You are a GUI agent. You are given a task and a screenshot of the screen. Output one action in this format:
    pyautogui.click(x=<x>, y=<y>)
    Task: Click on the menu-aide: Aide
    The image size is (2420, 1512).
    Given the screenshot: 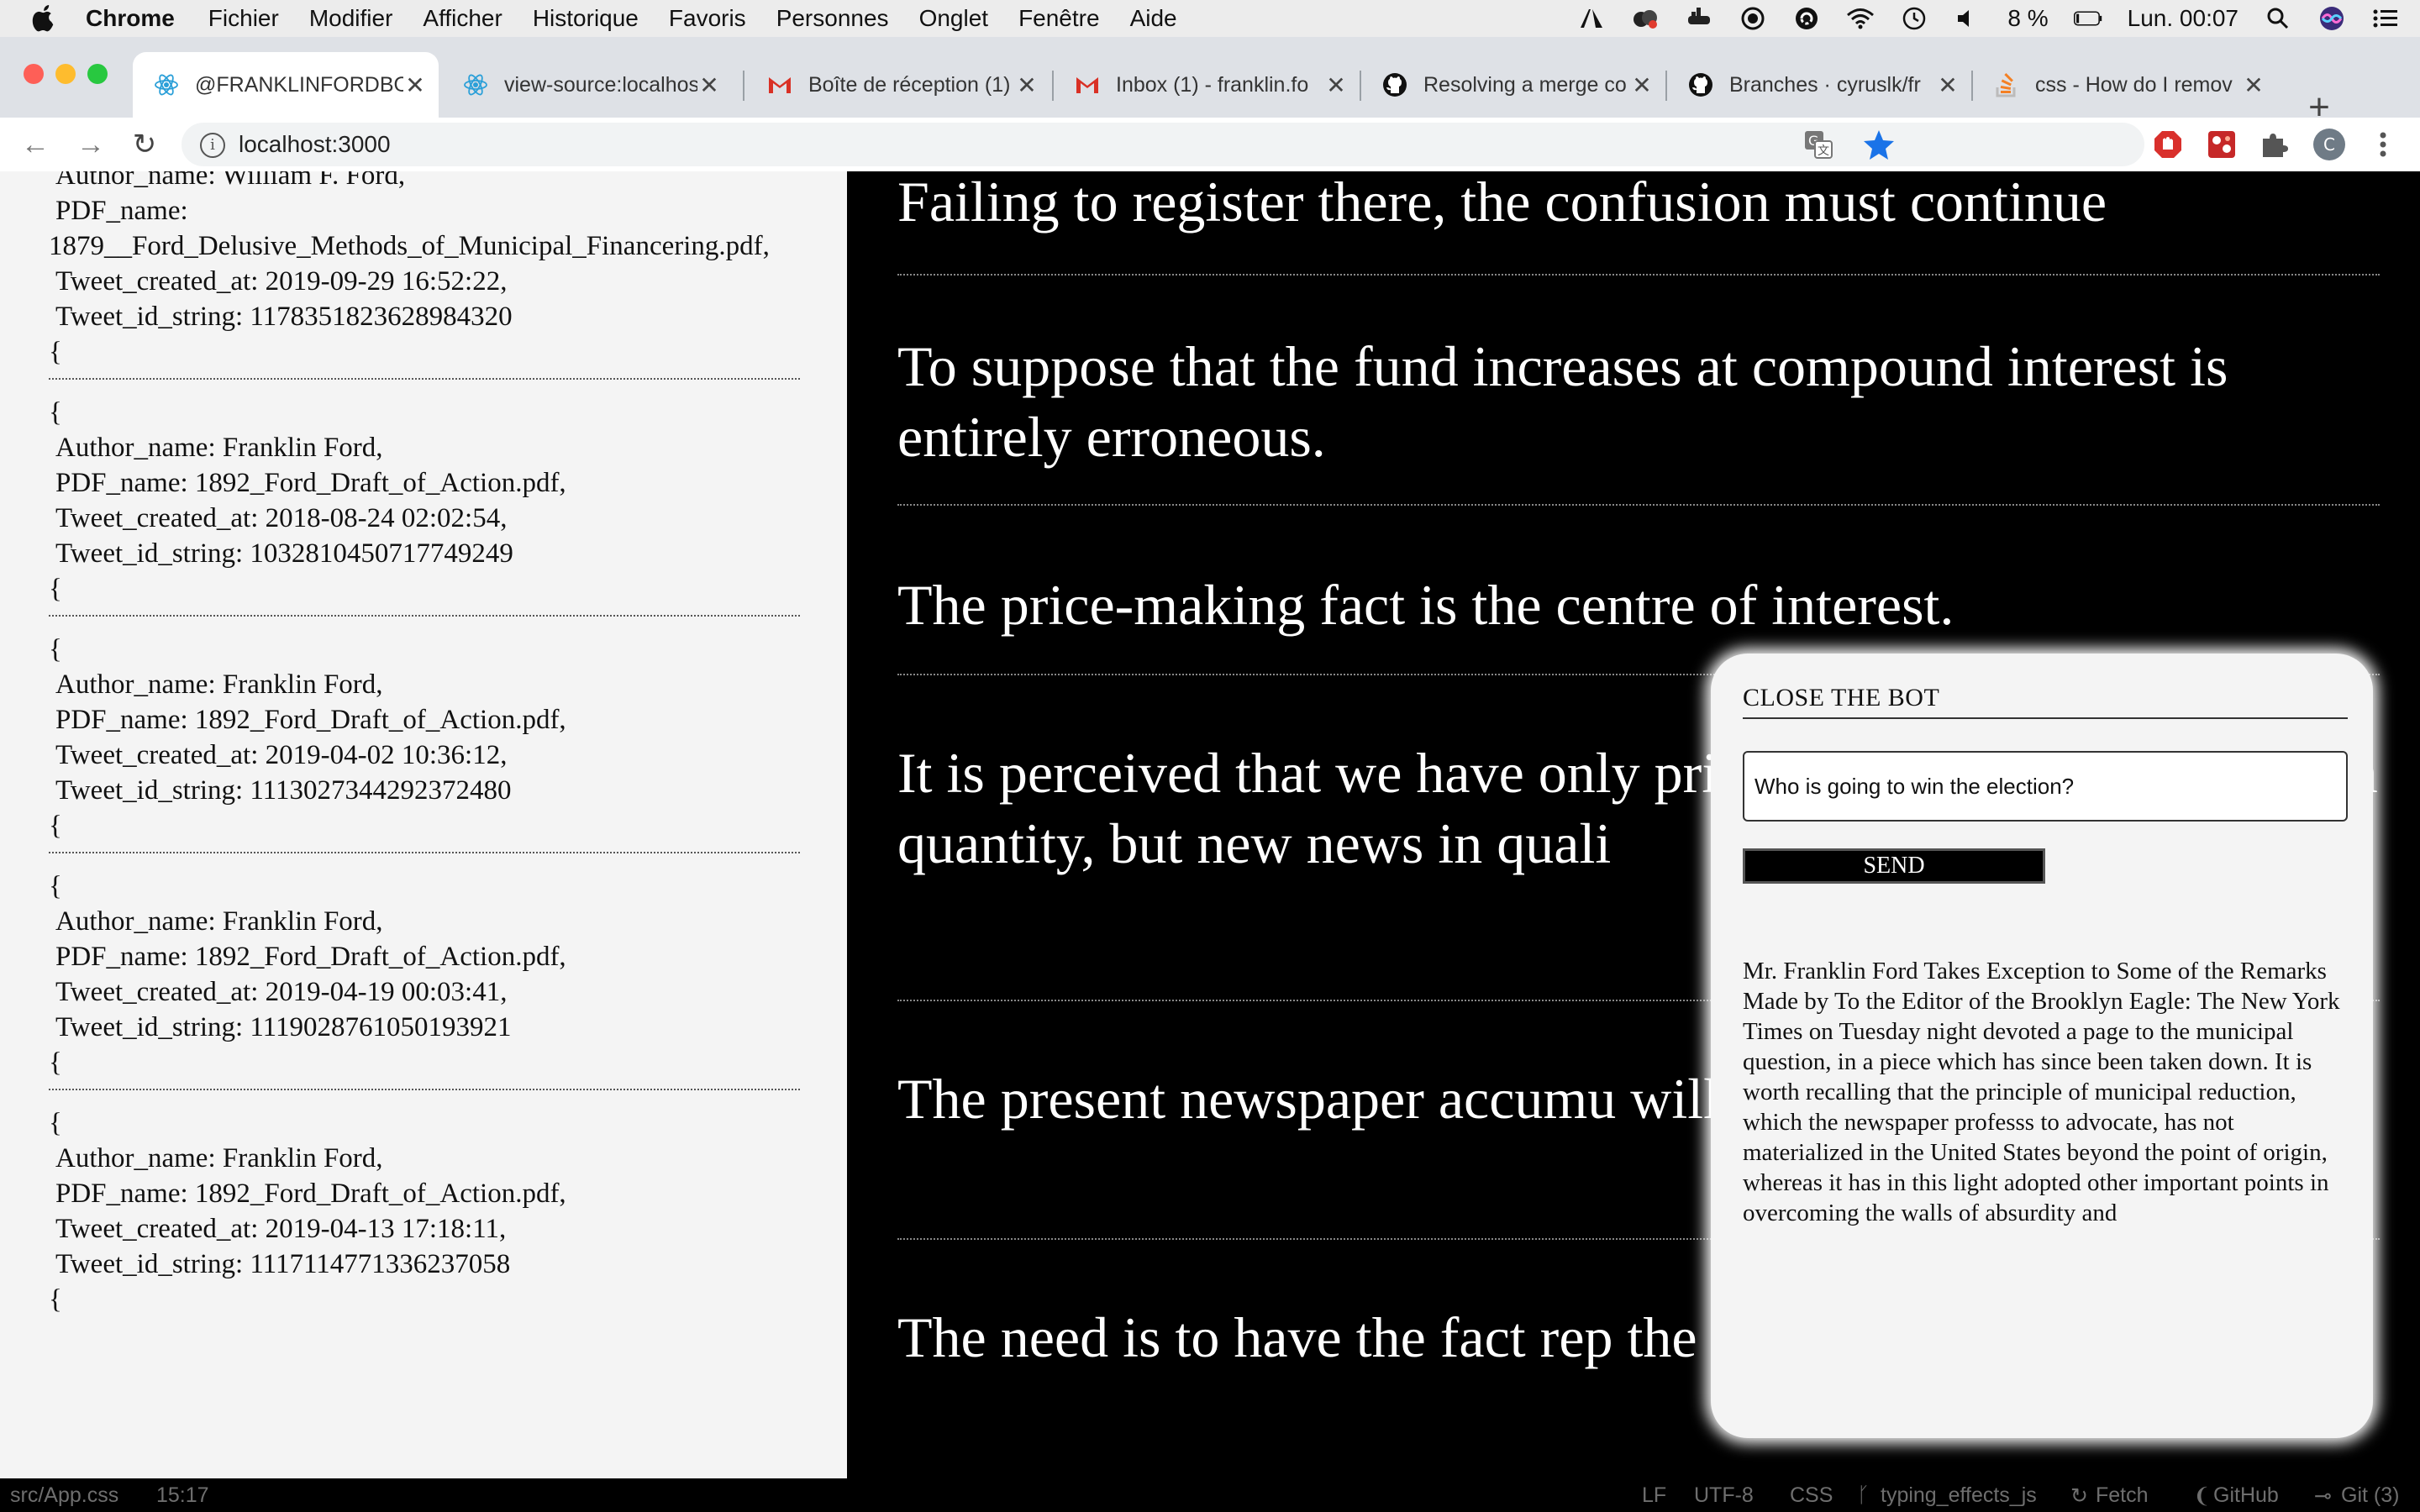 What is the action you would take?
    pyautogui.click(x=1153, y=18)
    